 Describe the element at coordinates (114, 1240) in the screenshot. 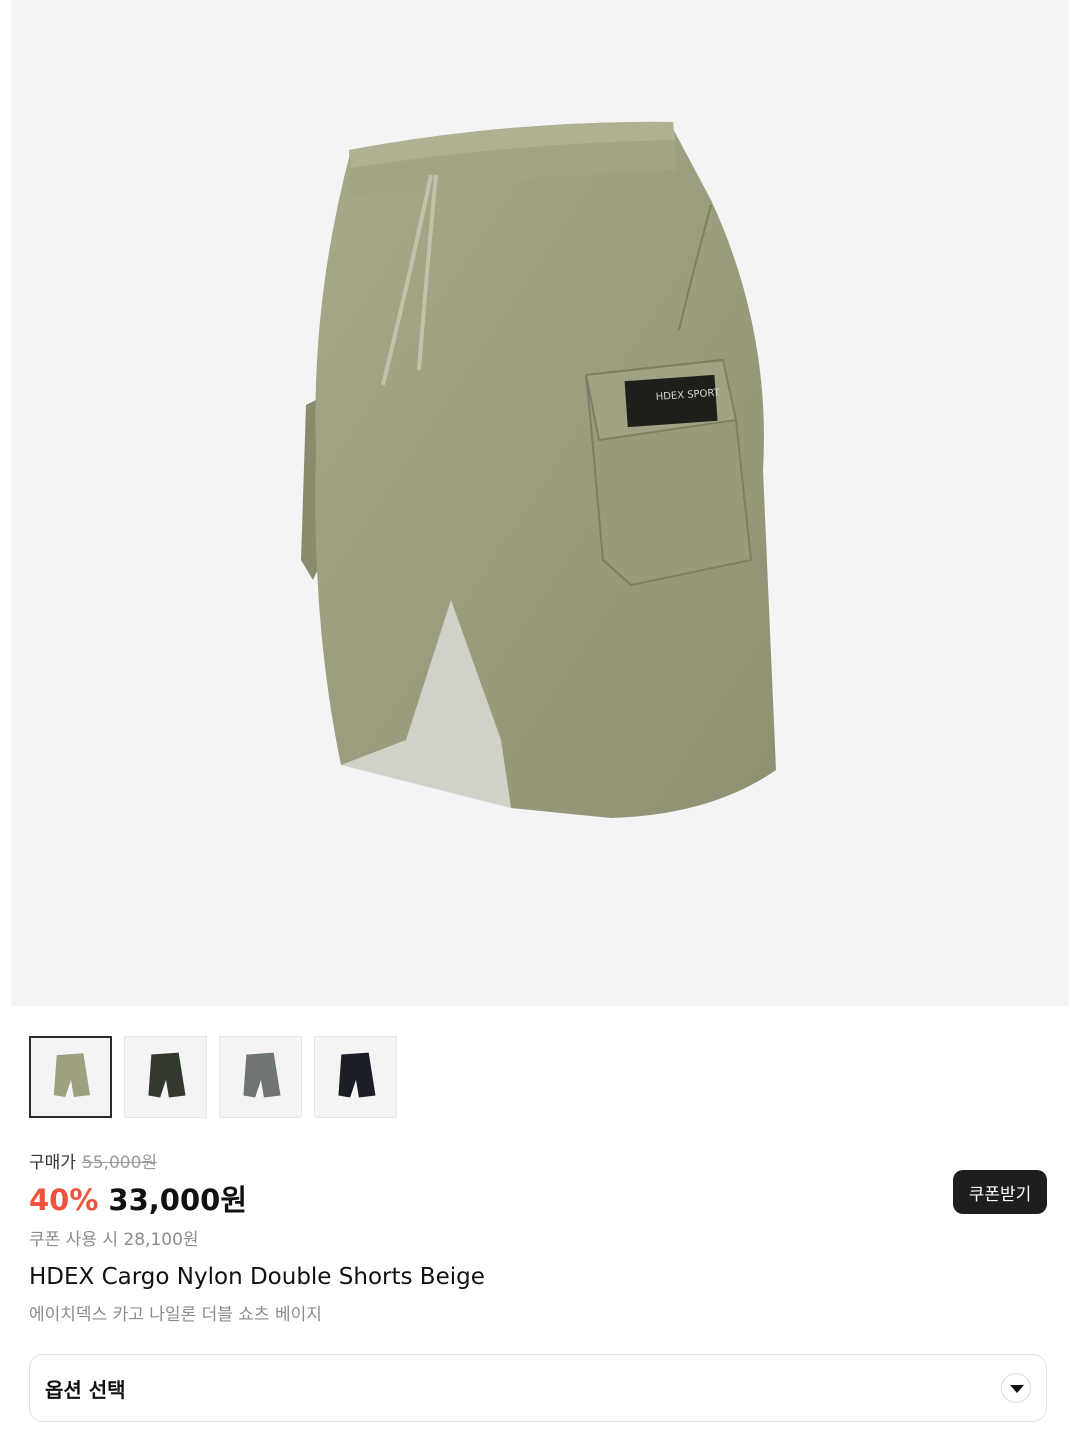

I see `coupon-price: 쿠폰 사용 시 28,100원` at that location.